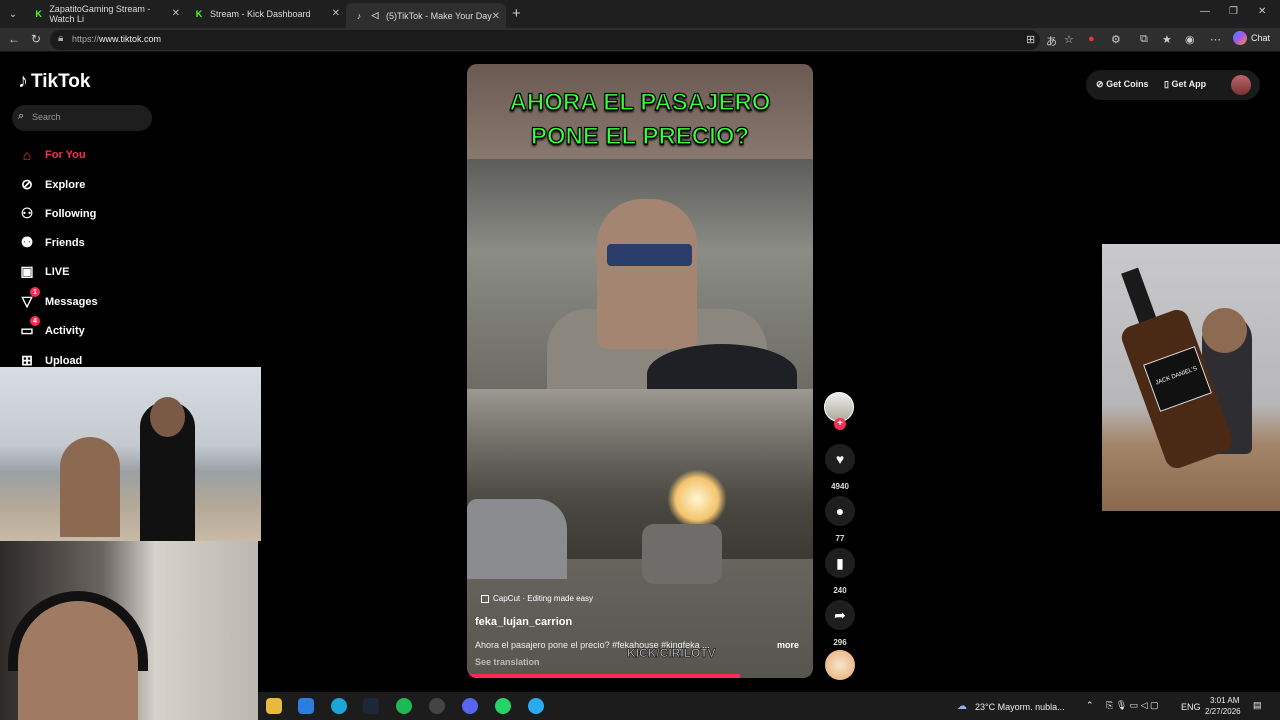 The width and height of the screenshot is (1280, 720). I want to click on close-window-icon: ✕, so click(1262, 11).